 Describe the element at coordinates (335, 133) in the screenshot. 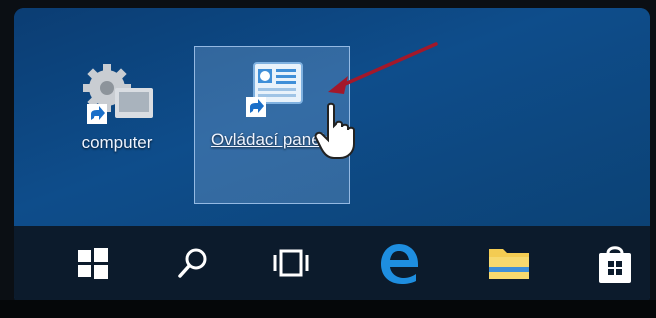

I see `hand-cursor-icon` at that location.